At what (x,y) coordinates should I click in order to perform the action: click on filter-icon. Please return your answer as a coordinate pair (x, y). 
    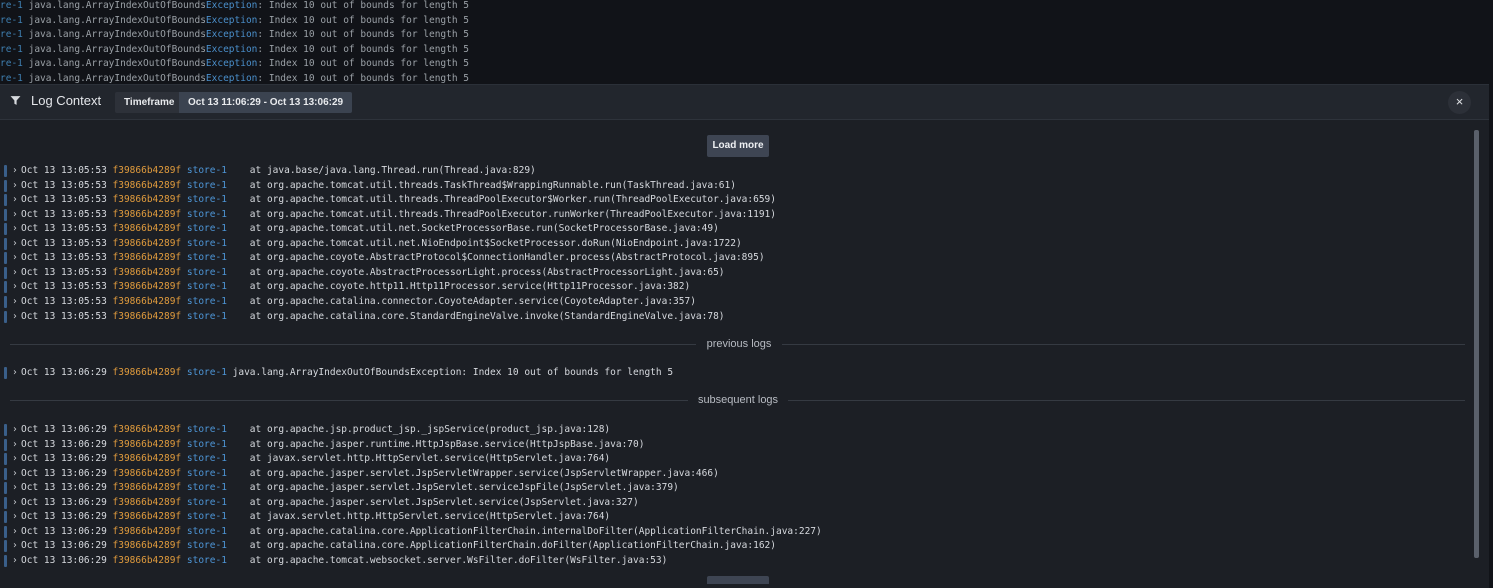
    Looking at the image, I should click on (15, 100).